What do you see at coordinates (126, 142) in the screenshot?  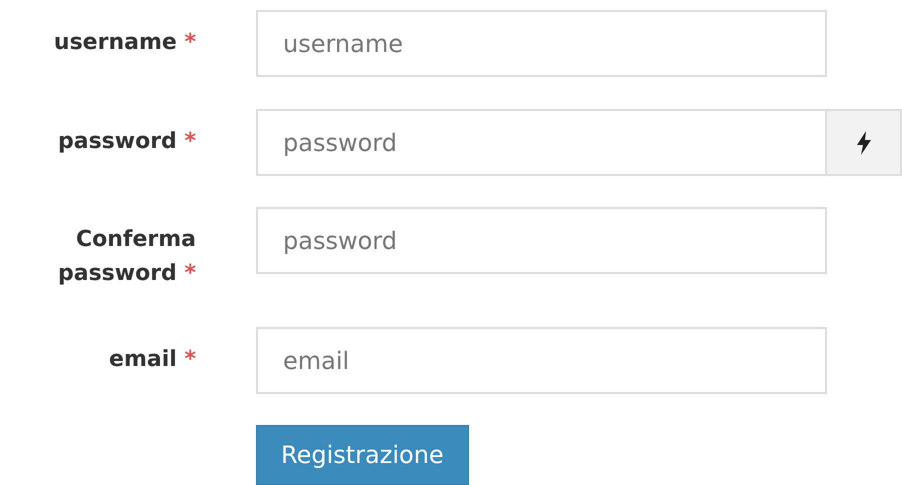 I see `field-label: password *` at bounding box center [126, 142].